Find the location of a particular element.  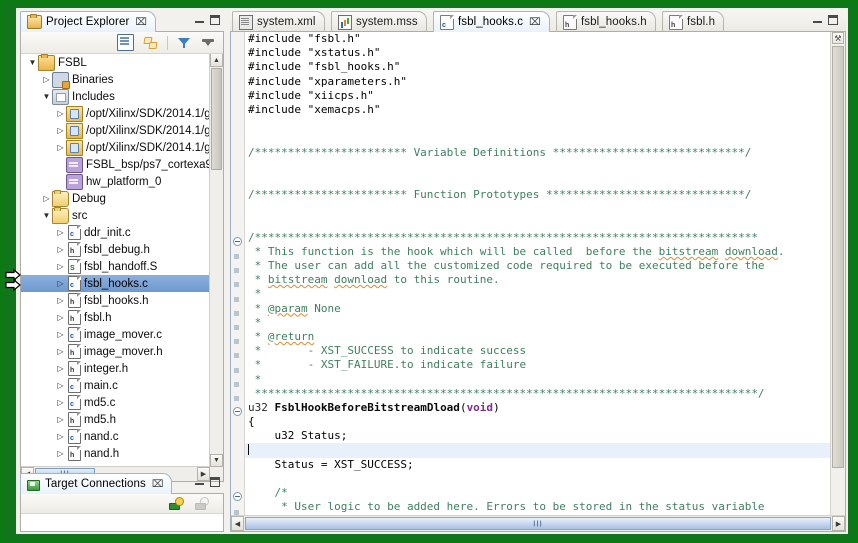

tree-item-fsbl-handoff-s: ▷ Sfsbl_handoff.S is located at coordinates (115, 266).